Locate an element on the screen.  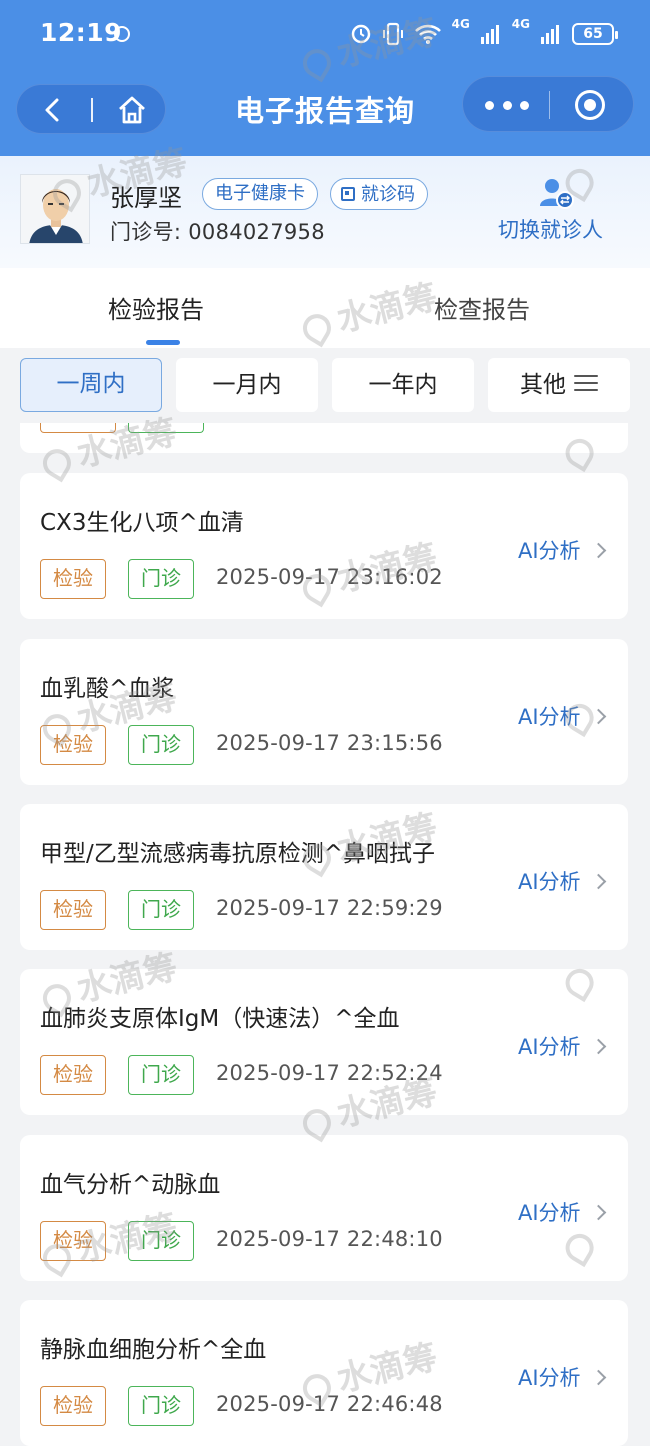
header: 12:19 4G 4G 65 电子报告查询 is located at coordinates (325, 78).